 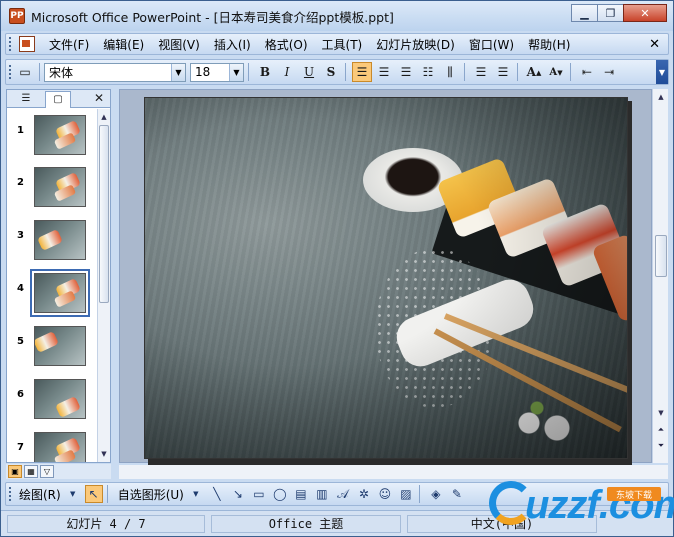 What do you see at coordinates (265, 72) in the screenshot?
I see `bold-button: B` at bounding box center [265, 72].